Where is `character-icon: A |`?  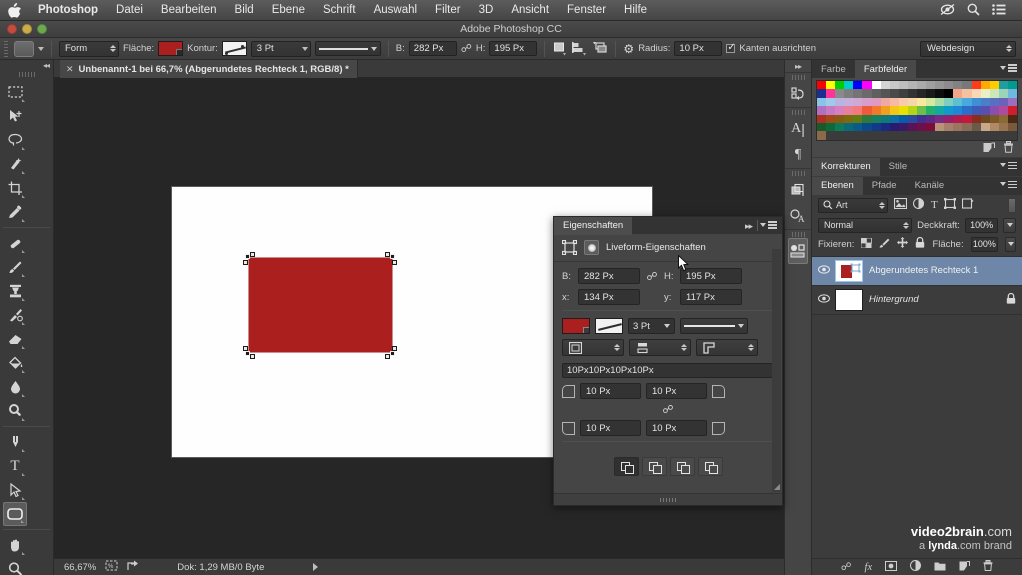 character-icon: A | is located at coordinates (798, 129).